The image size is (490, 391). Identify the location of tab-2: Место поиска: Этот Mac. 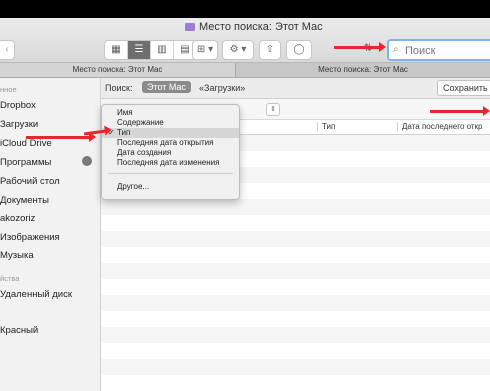
(363, 70).